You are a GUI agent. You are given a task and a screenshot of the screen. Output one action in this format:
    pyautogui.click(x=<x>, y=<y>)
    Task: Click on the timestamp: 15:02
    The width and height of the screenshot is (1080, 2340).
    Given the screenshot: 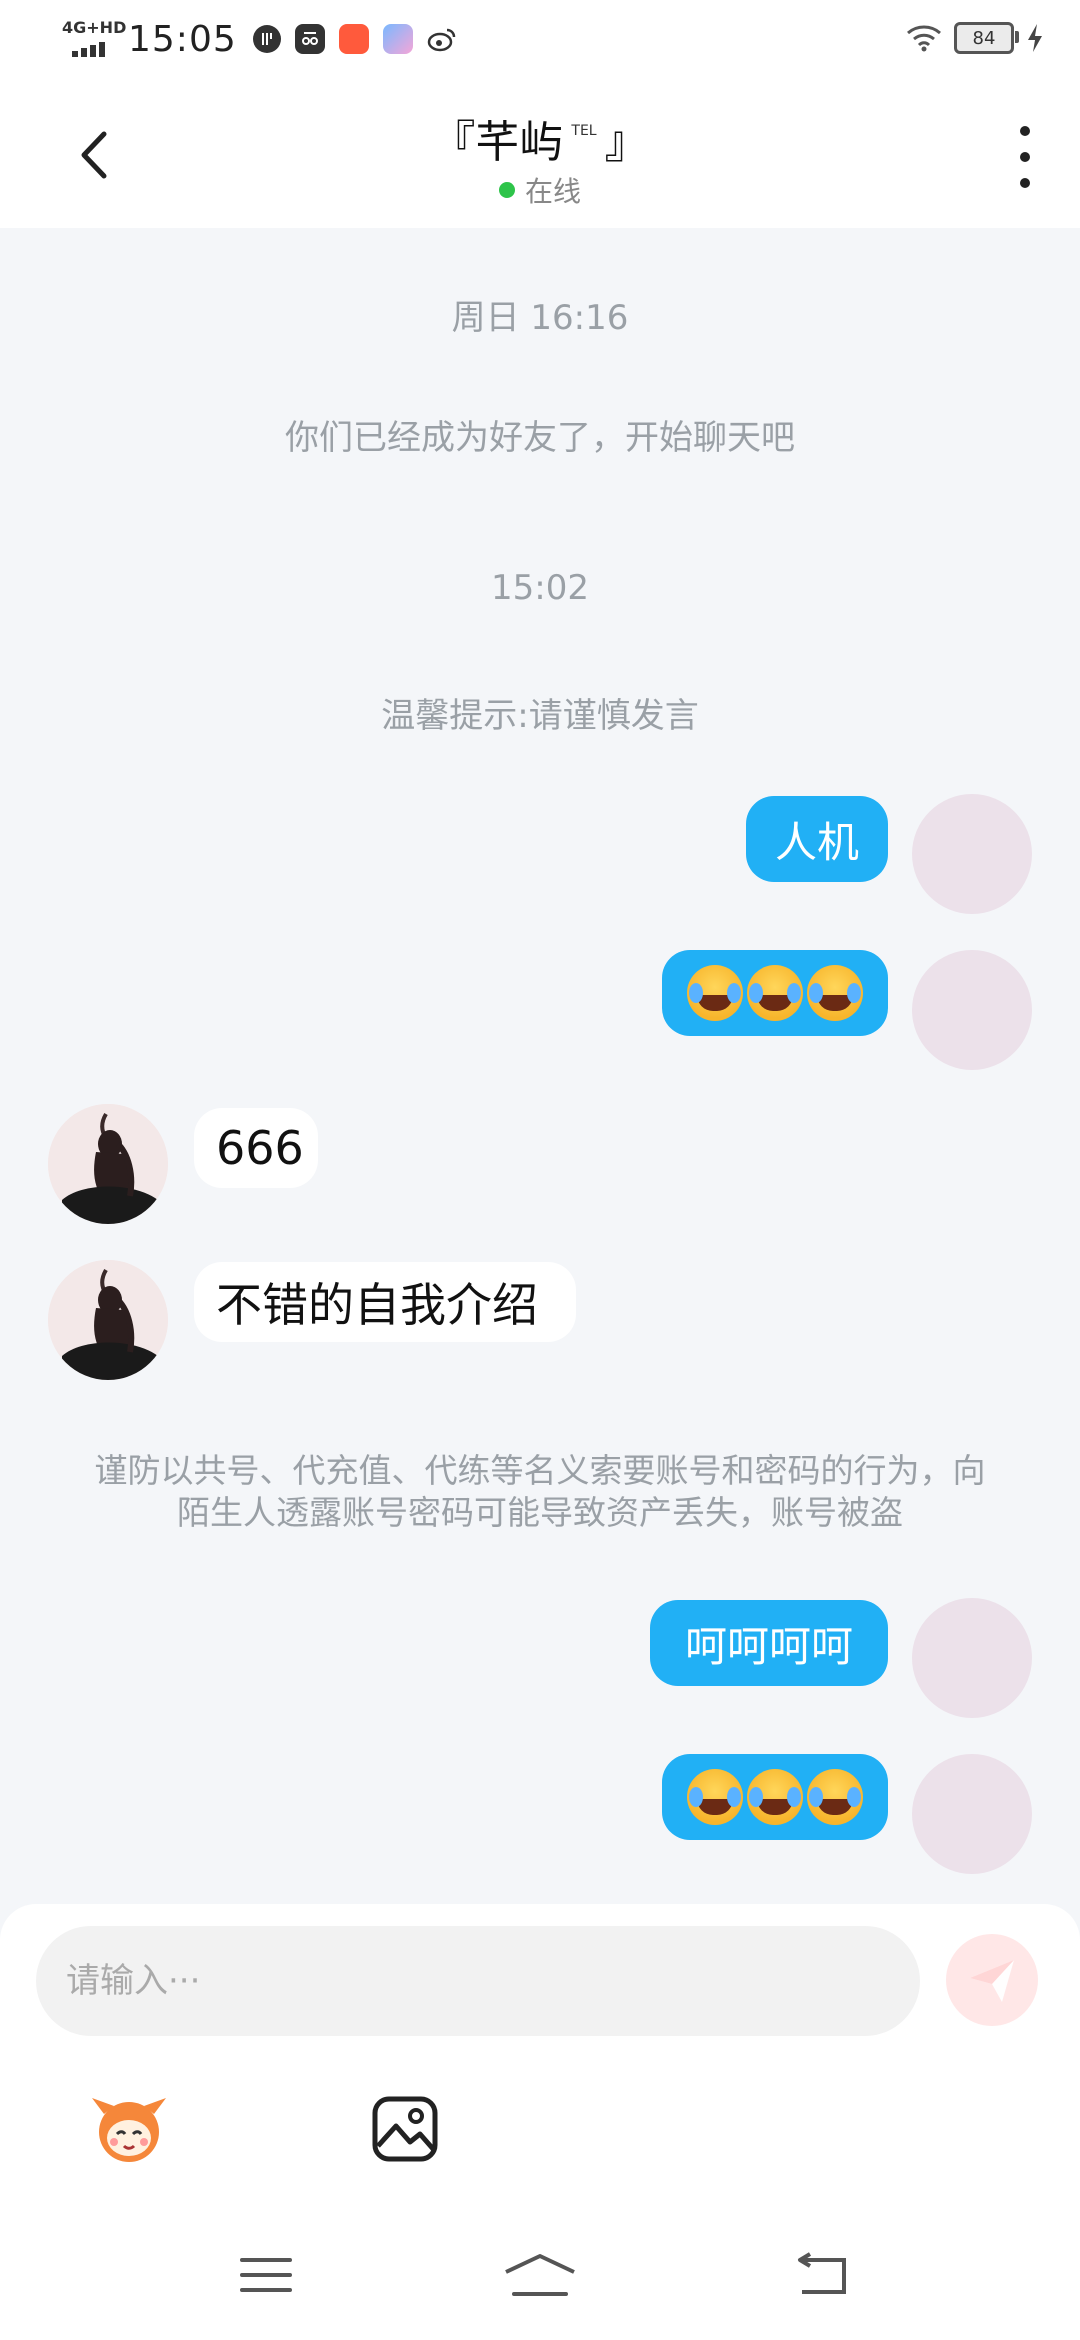 What is the action you would take?
    pyautogui.click(x=540, y=588)
    